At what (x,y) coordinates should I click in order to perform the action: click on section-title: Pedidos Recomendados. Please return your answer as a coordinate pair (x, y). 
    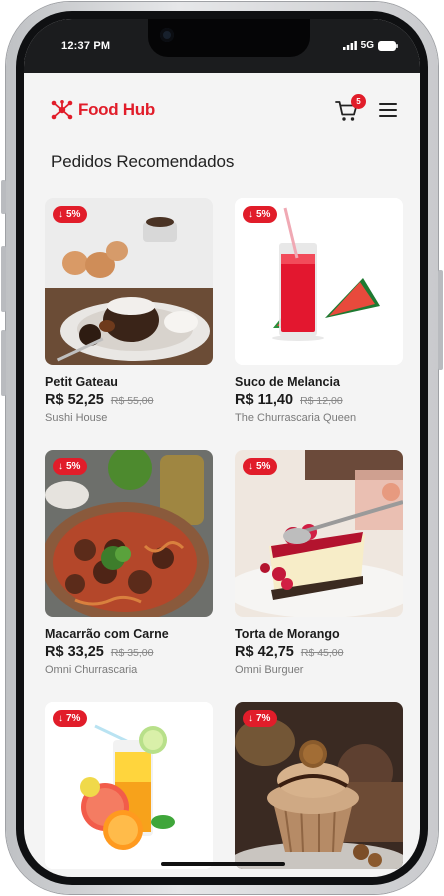
    Looking at the image, I should click on (143, 161).